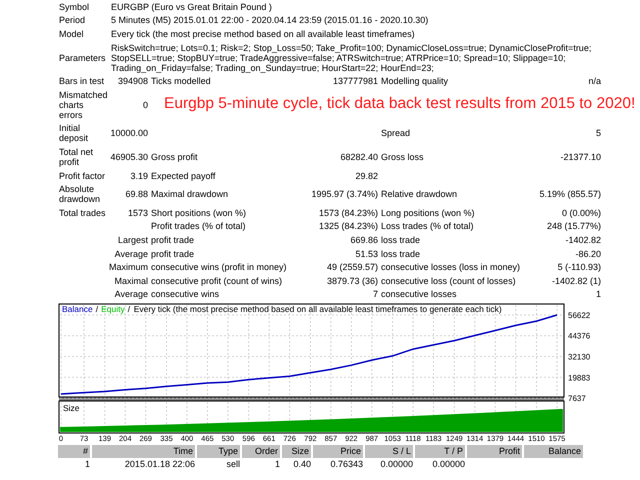  I want to click on field-label: Relative drawdown, so click(419, 194).